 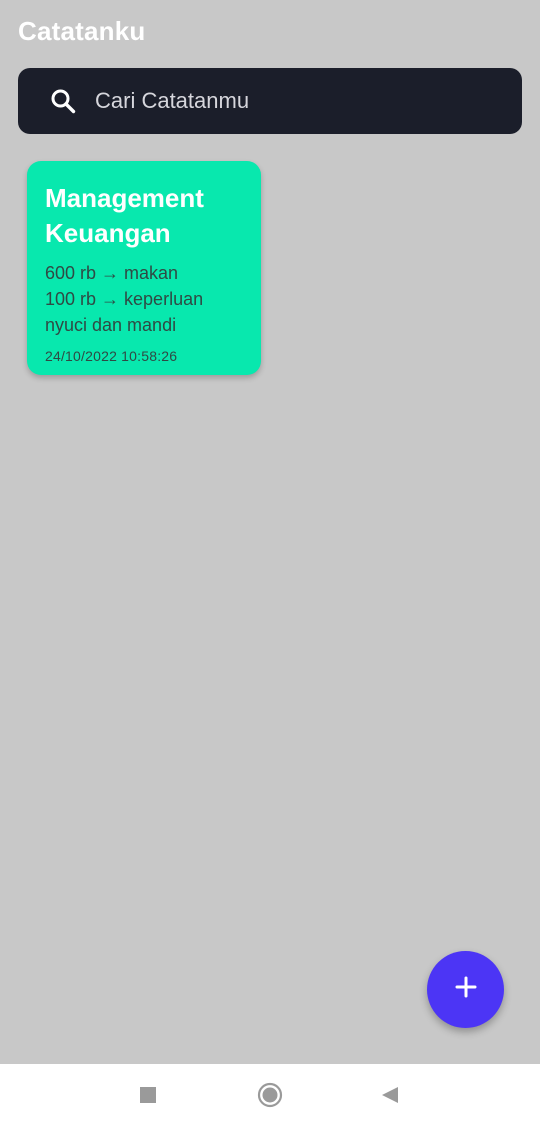 I want to click on recents-button, so click(x=148, y=1097).